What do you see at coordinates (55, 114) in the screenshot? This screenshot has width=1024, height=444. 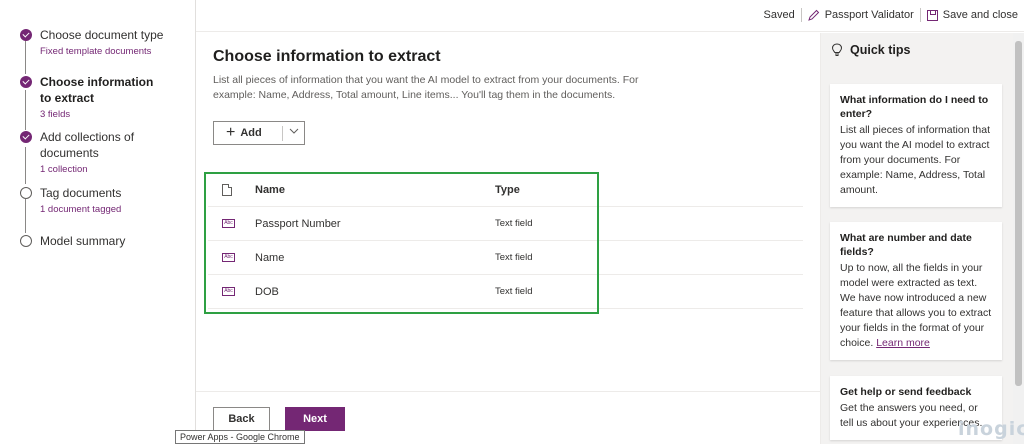 I see `step-subtitle: 3 fields` at bounding box center [55, 114].